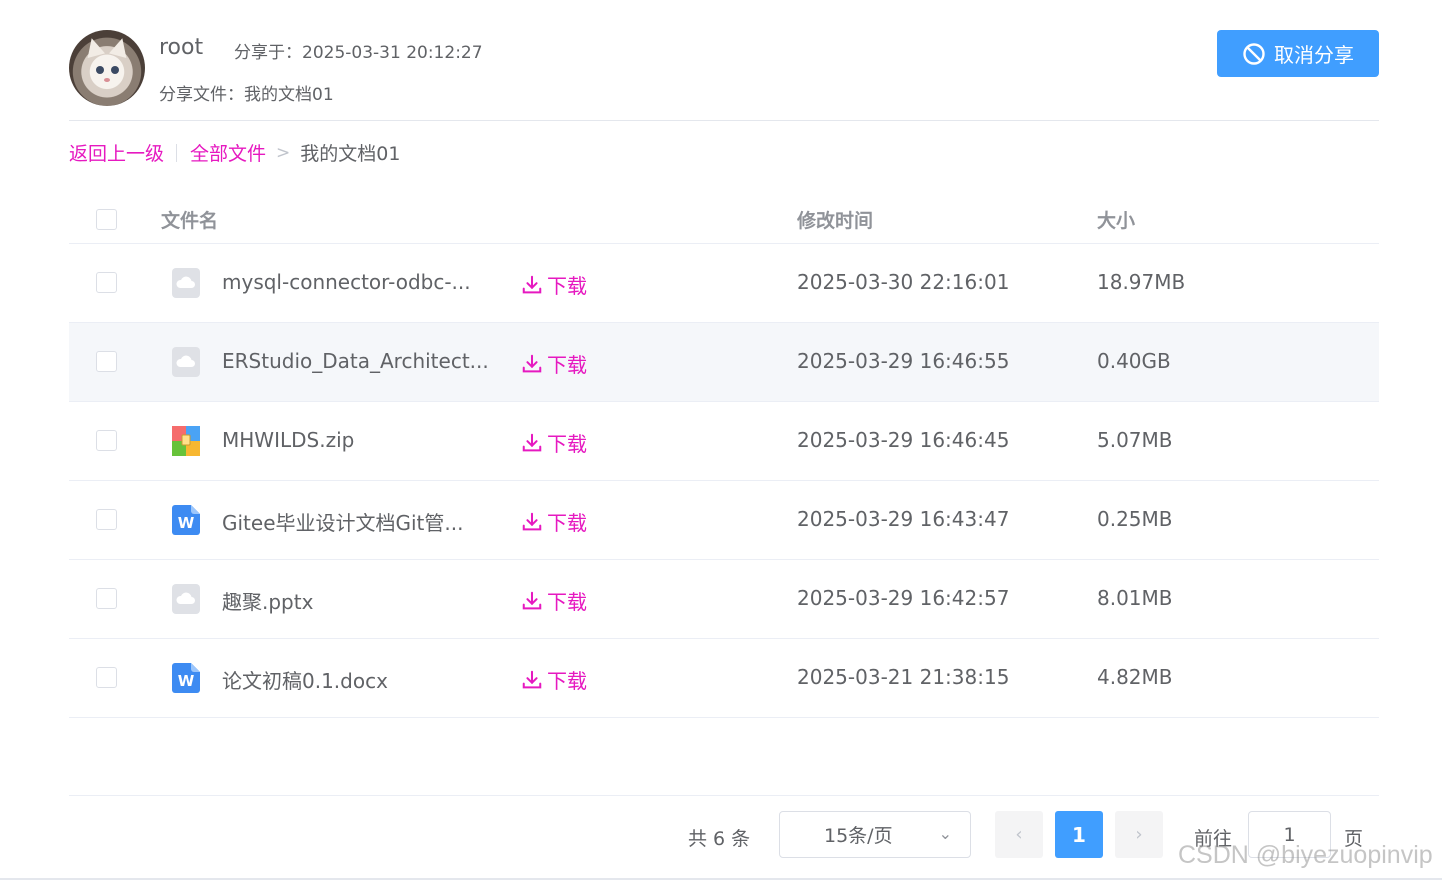 Image resolution: width=1442 pixels, height=881 pixels. Describe the element at coordinates (177, 152) in the screenshot. I see `breadcrumb-divider` at that location.